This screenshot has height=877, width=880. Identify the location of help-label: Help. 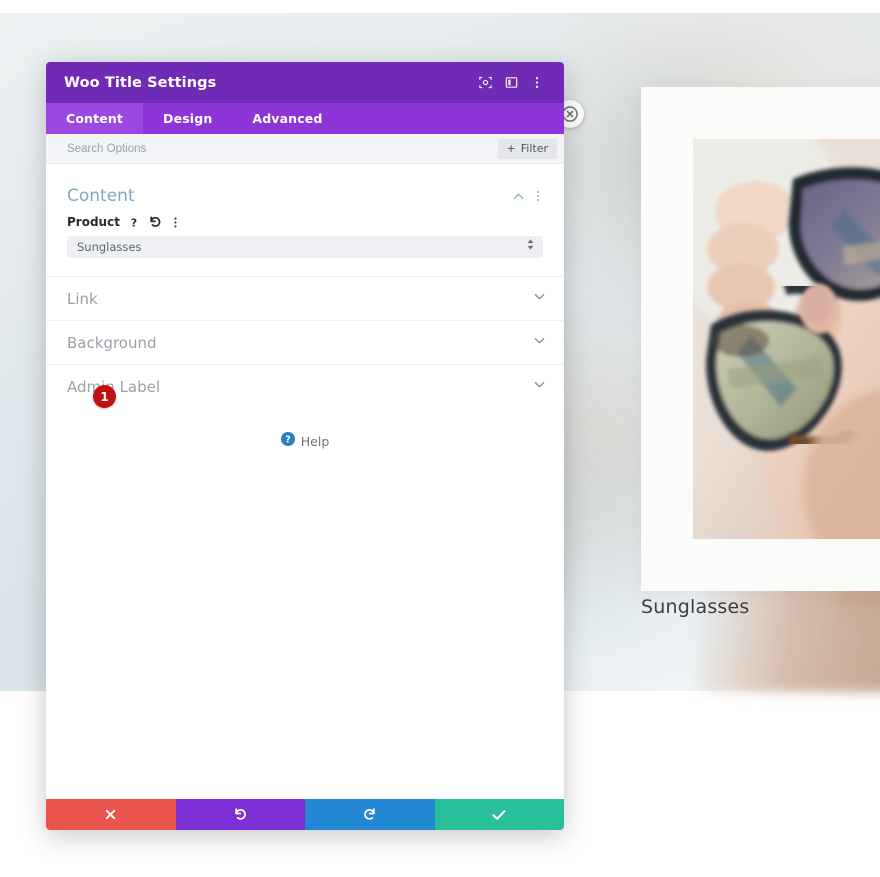
(315, 441).